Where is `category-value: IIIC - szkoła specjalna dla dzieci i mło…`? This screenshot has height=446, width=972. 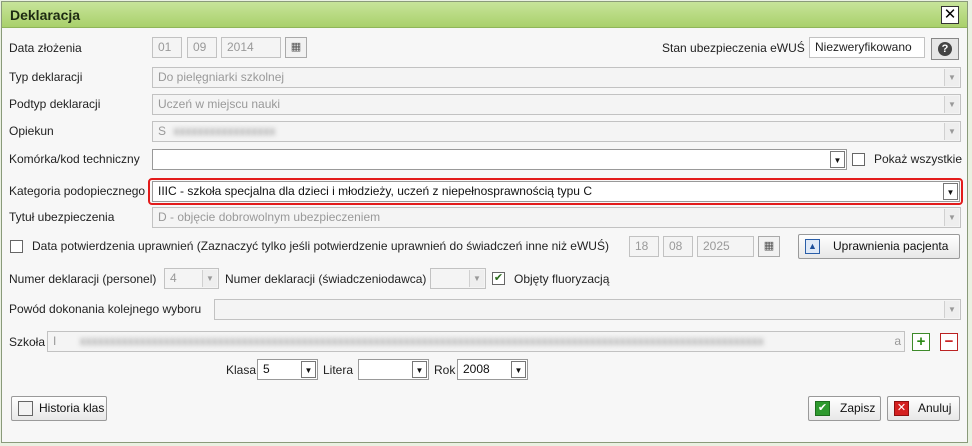 category-value: IIIC - szkoła specjalna dla dzieci i mło… is located at coordinates (375, 191).